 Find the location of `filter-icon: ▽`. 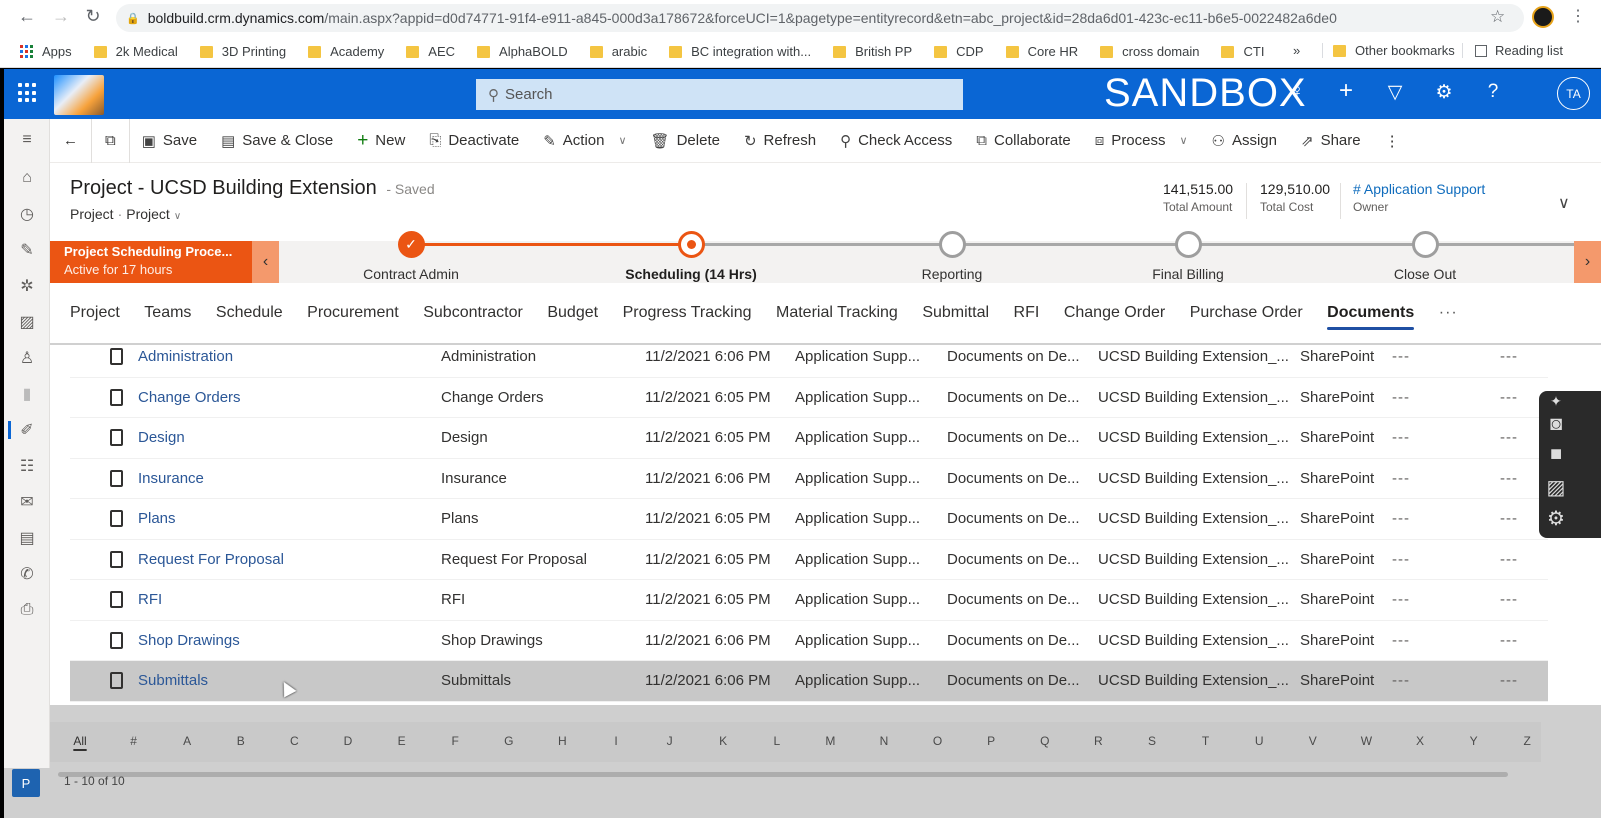

filter-icon: ▽ is located at coordinates (1395, 92).